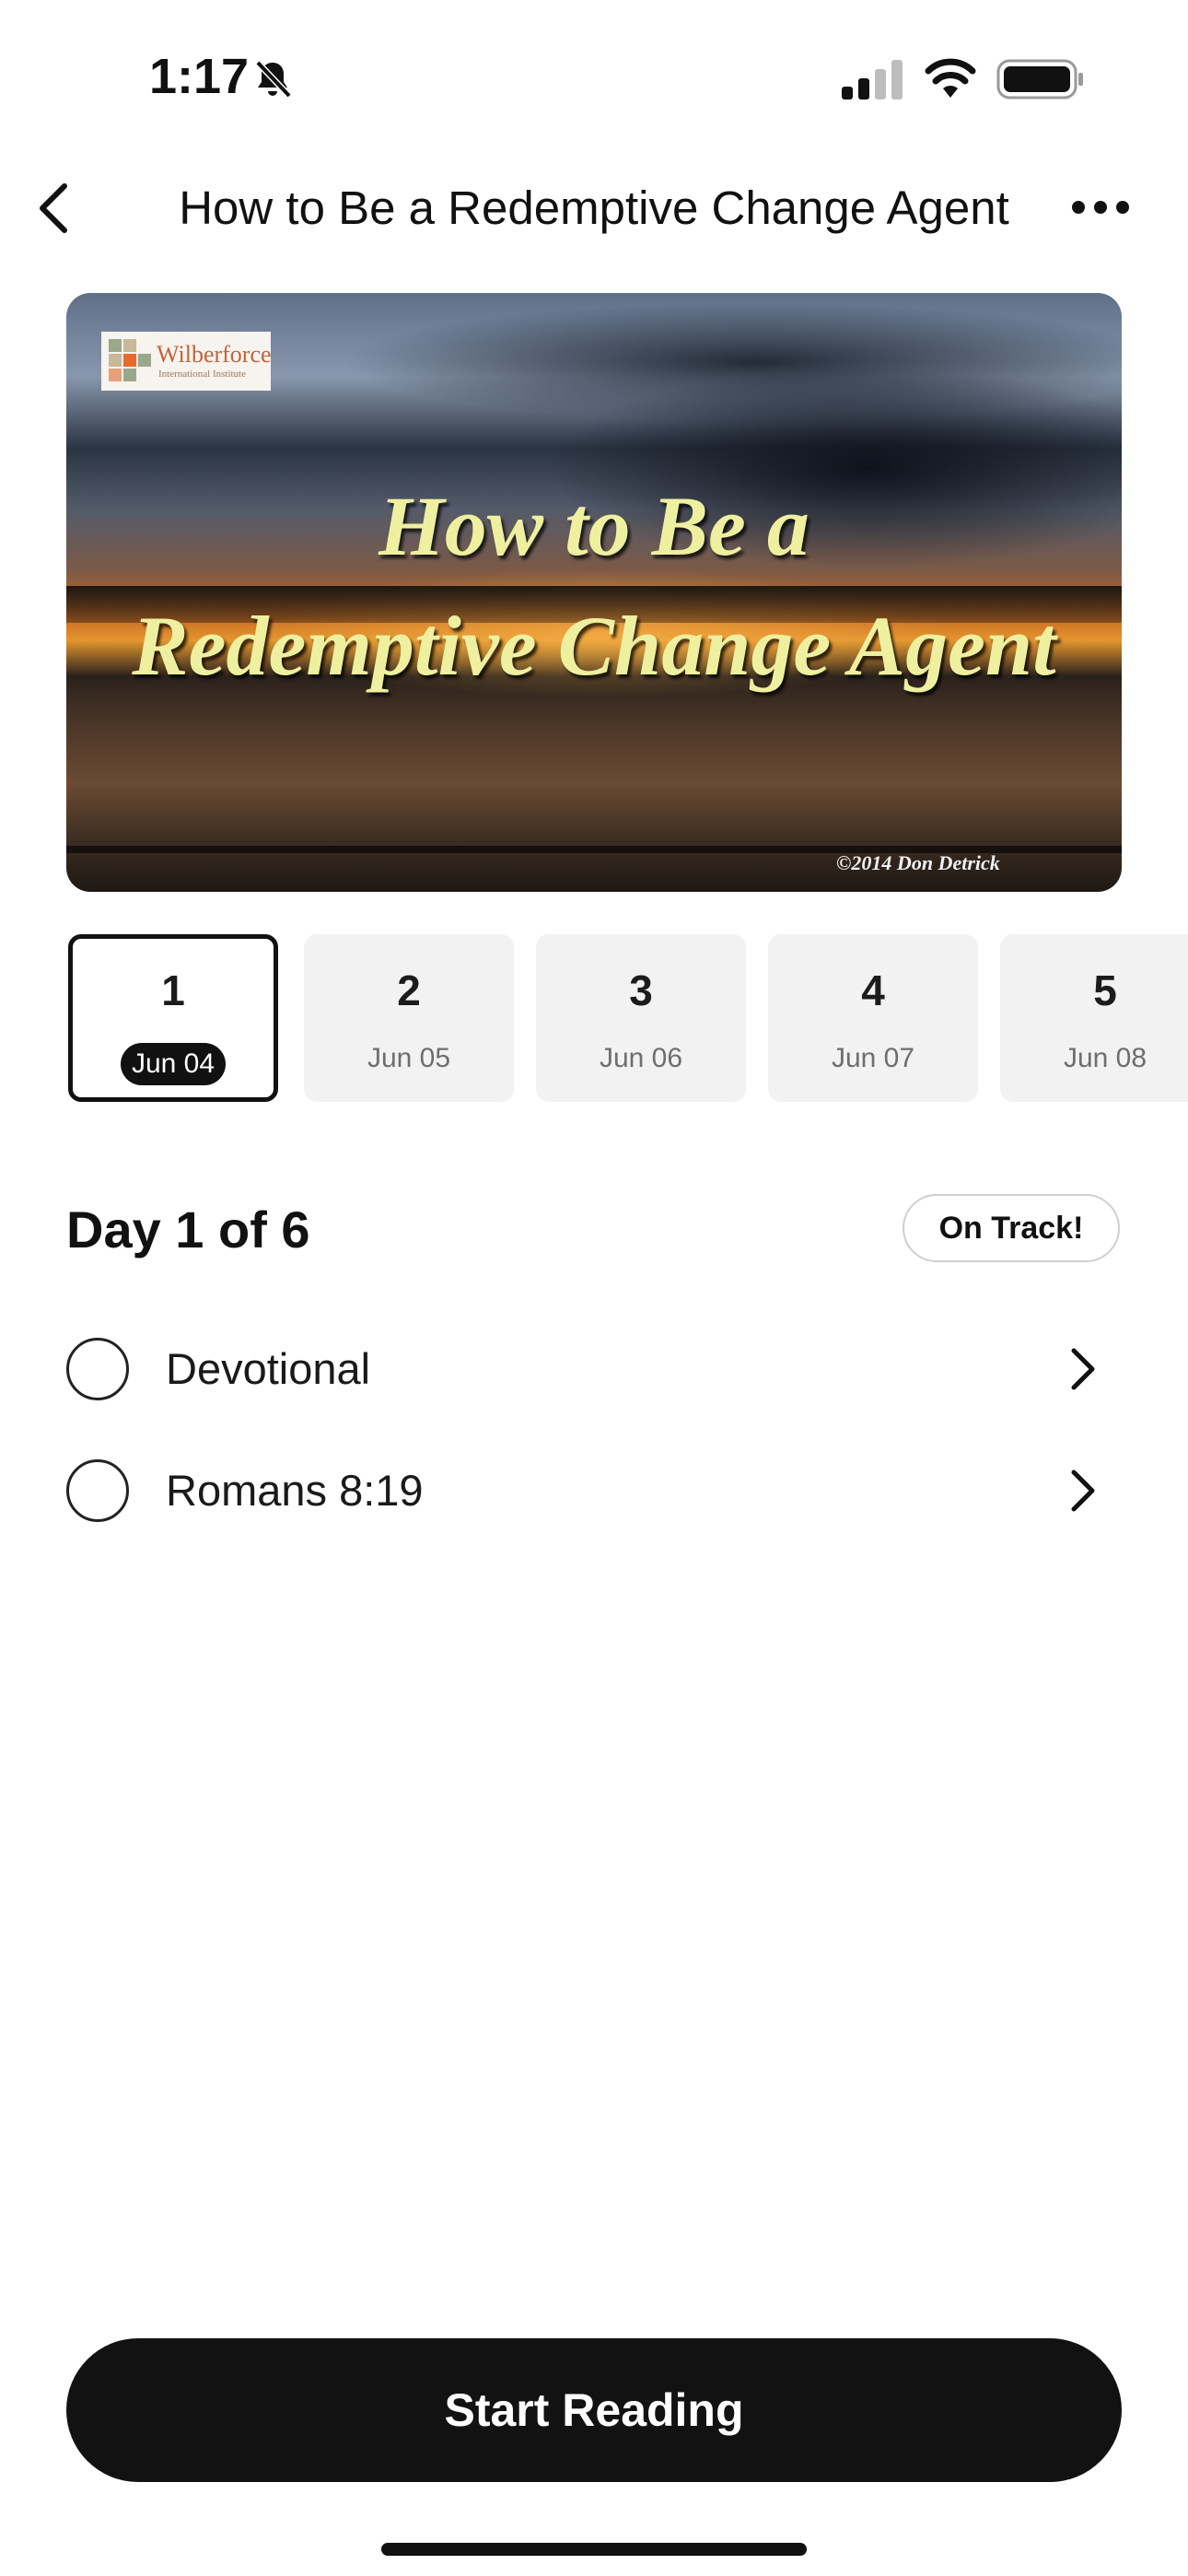 The image size is (1188, 2576). I want to click on cellular-signal-icon, so click(872, 80).